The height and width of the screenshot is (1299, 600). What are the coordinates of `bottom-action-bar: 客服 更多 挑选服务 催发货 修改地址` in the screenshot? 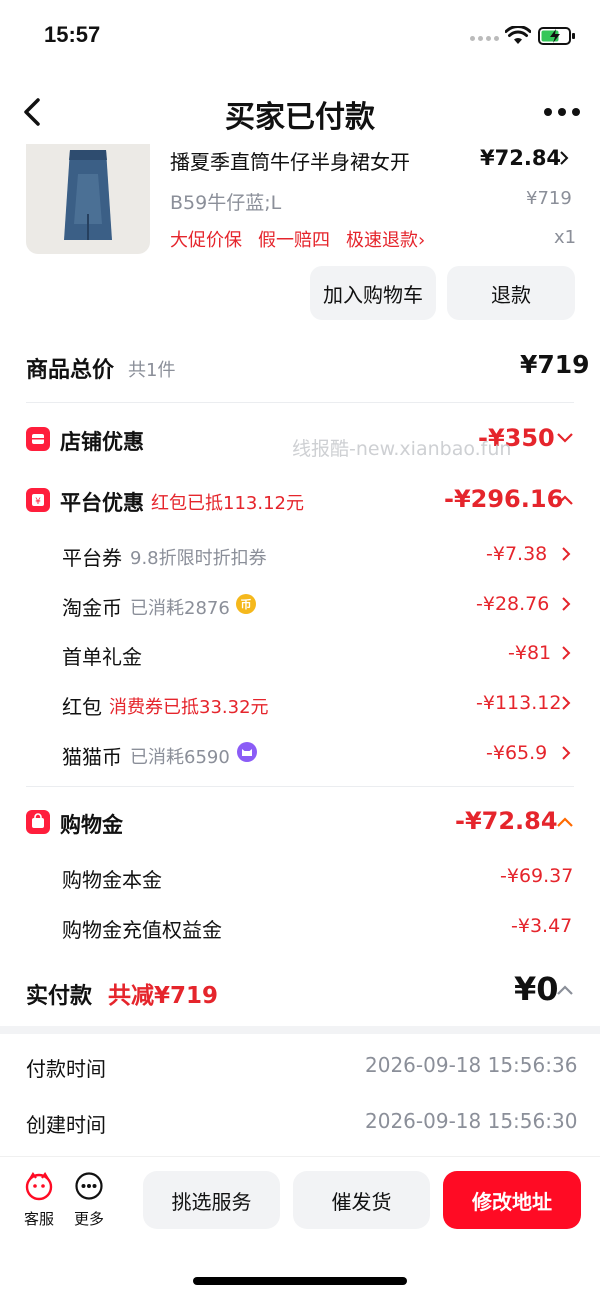 It's located at (300, 1227).